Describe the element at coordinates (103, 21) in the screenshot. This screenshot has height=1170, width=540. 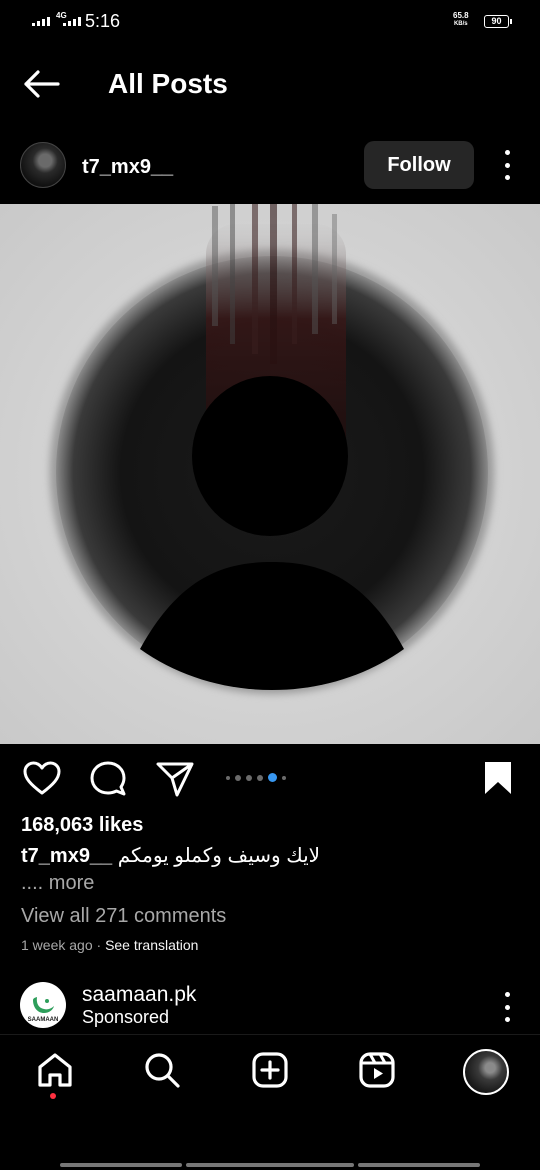
I see `status-time: 5:16` at that location.